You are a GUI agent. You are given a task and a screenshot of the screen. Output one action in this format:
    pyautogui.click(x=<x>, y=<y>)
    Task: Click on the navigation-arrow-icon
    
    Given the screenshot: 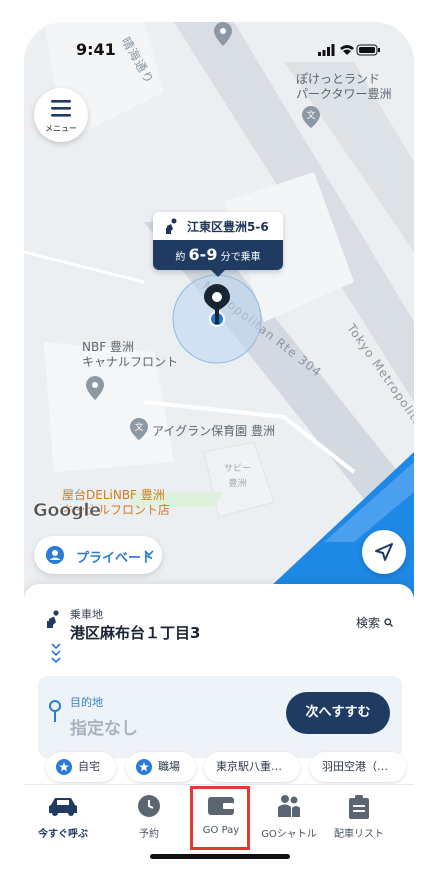 What is the action you would take?
    pyautogui.click(x=384, y=552)
    